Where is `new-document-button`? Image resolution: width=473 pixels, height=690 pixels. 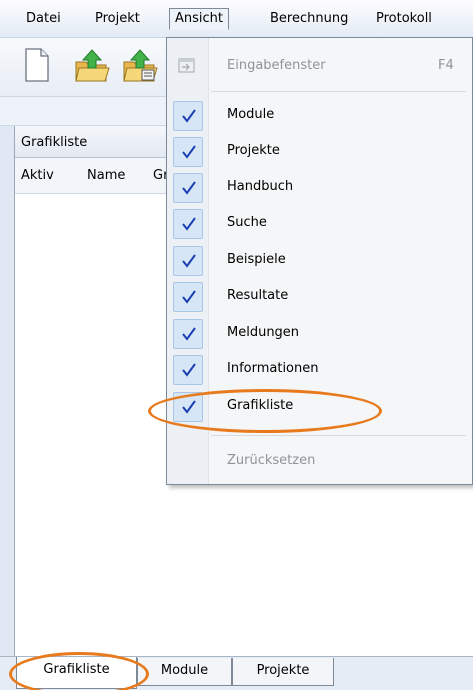 new-document-button is located at coordinates (41, 67).